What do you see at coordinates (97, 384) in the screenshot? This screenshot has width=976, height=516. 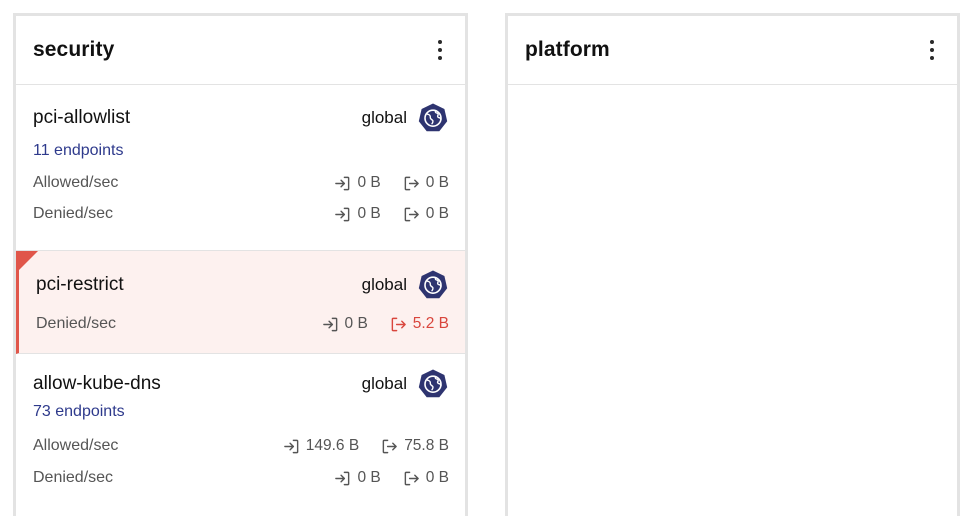 I see `policy-name: allow-kube-dns` at bounding box center [97, 384].